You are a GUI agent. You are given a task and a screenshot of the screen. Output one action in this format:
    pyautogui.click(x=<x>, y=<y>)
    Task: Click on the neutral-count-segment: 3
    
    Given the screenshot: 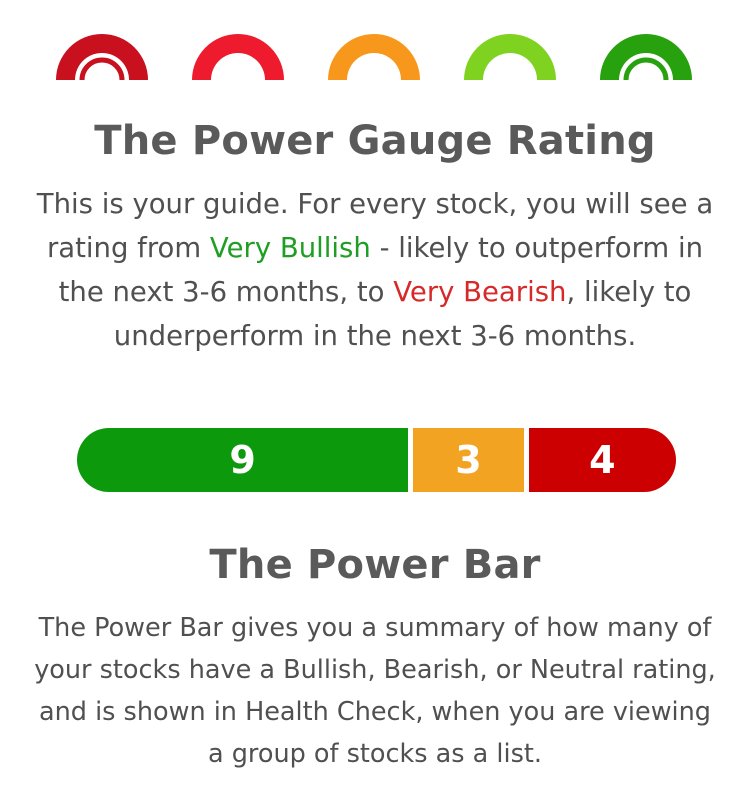 What is the action you would take?
    pyautogui.click(x=468, y=460)
    